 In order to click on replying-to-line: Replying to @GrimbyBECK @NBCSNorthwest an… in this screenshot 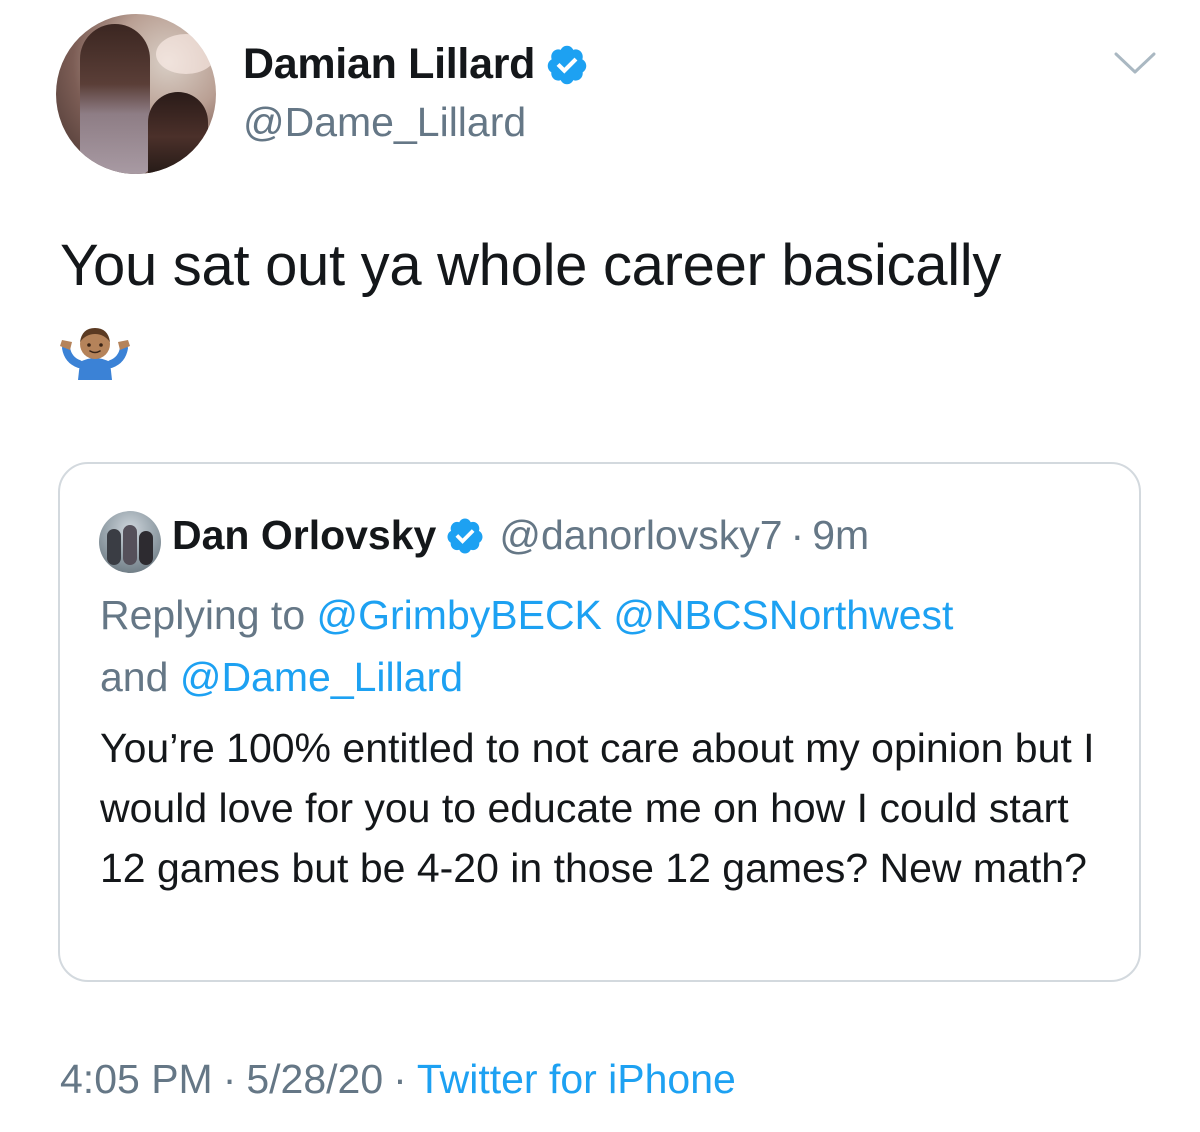, I will do `click(600, 646)`.